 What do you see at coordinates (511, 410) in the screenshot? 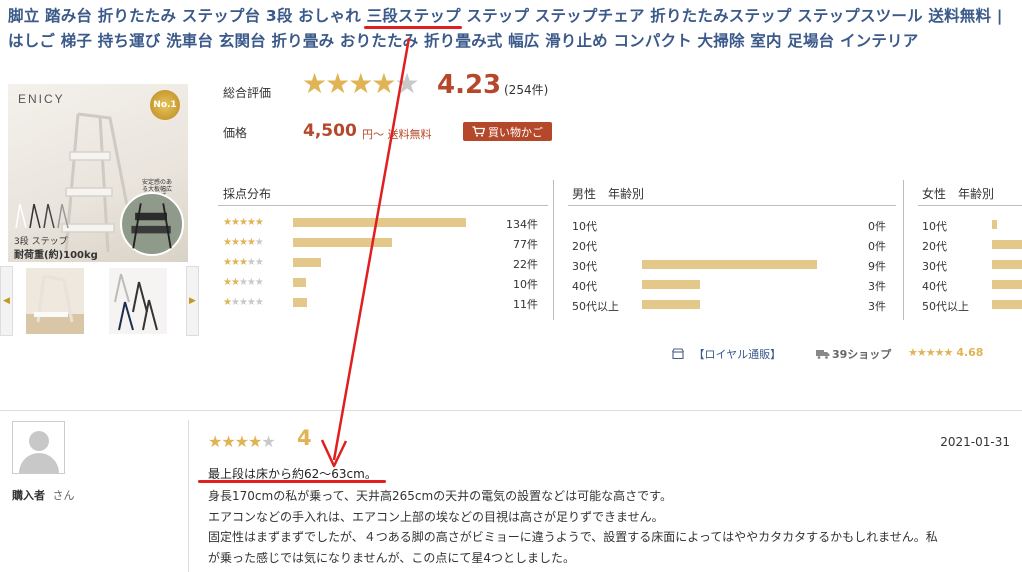
I see `section-divider` at bounding box center [511, 410].